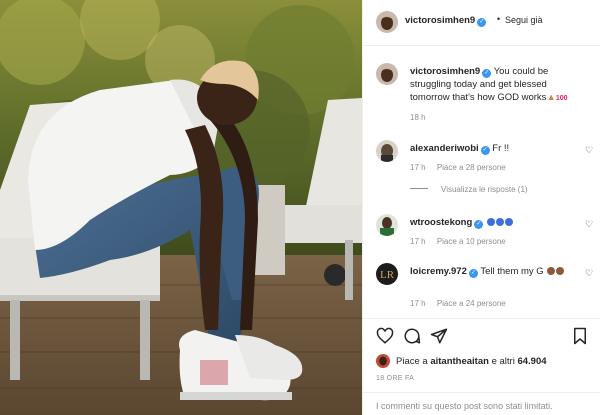 Image resolution: width=600 pixels, height=415 pixels. Describe the element at coordinates (445, 71) in the screenshot. I see `caption-username: victorosimhen9` at that location.